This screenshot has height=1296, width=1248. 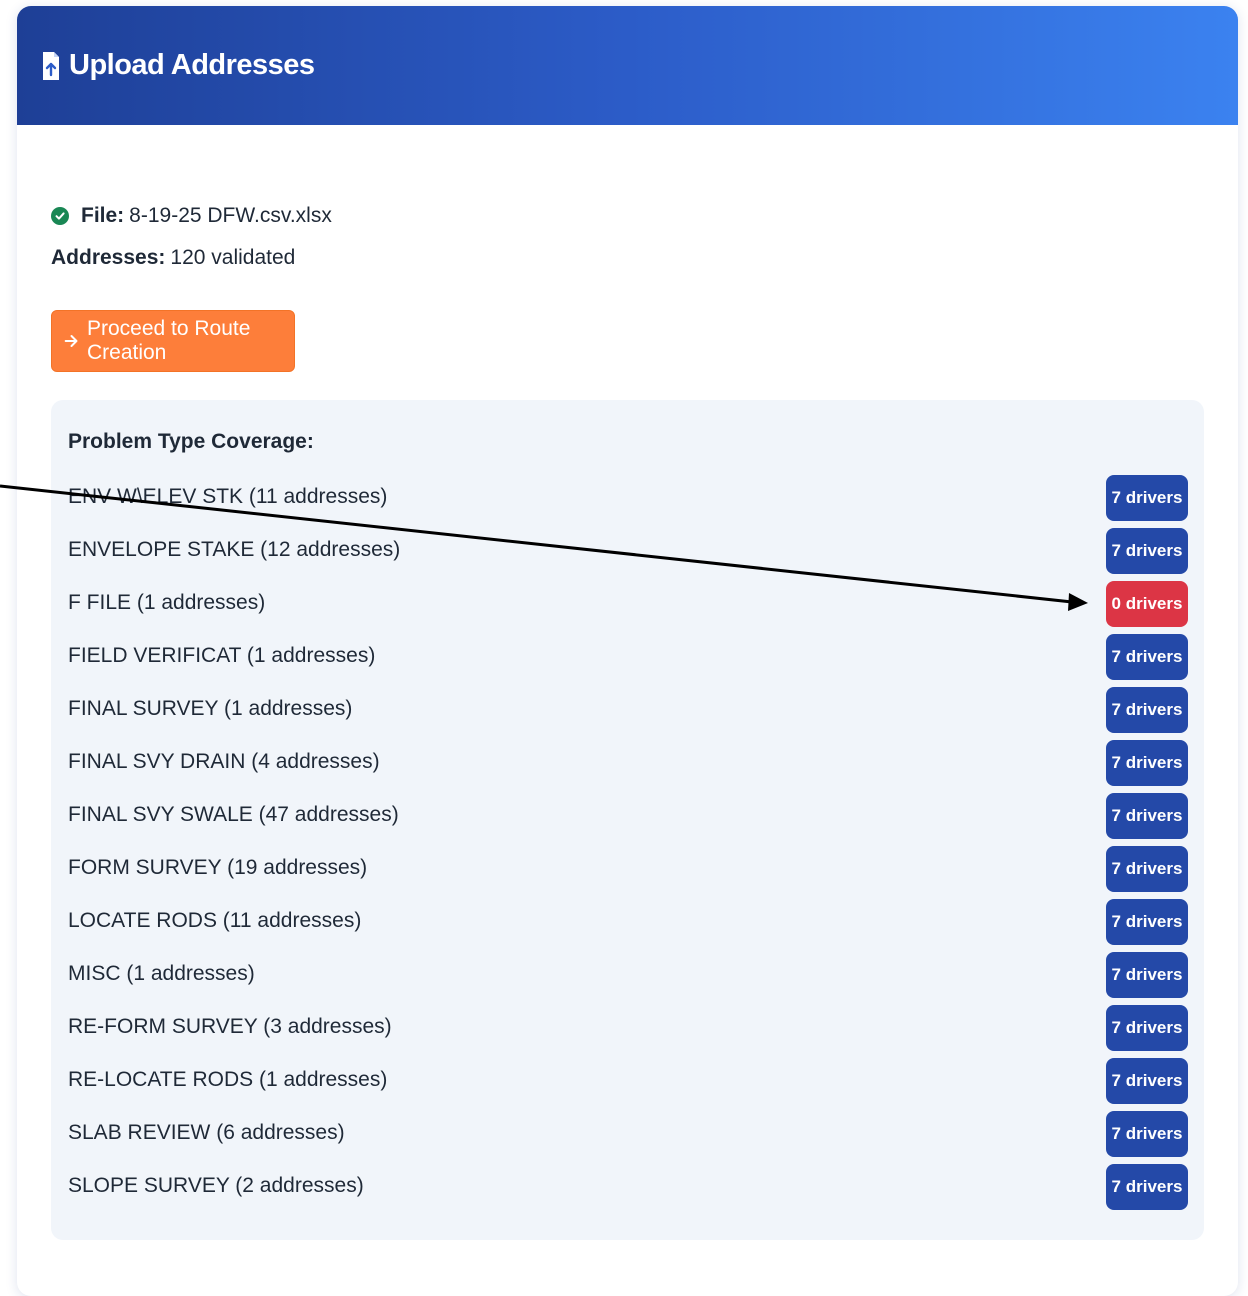 What do you see at coordinates (215, 920) in the screenshot?
I see `coverage-row-label: LOCATE RODS (11 addresses)` at bounding box center [215, 920].